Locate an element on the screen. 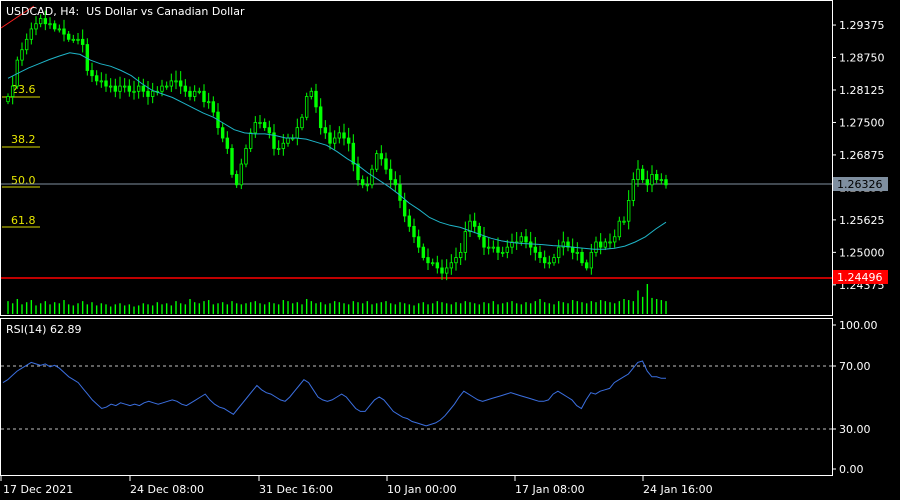 Image resolution: width=900 pixels, height=500 pixels. fibonacci-levels: 23.6 38.2 50.0 61.8 is located at coordinates (21, 155).